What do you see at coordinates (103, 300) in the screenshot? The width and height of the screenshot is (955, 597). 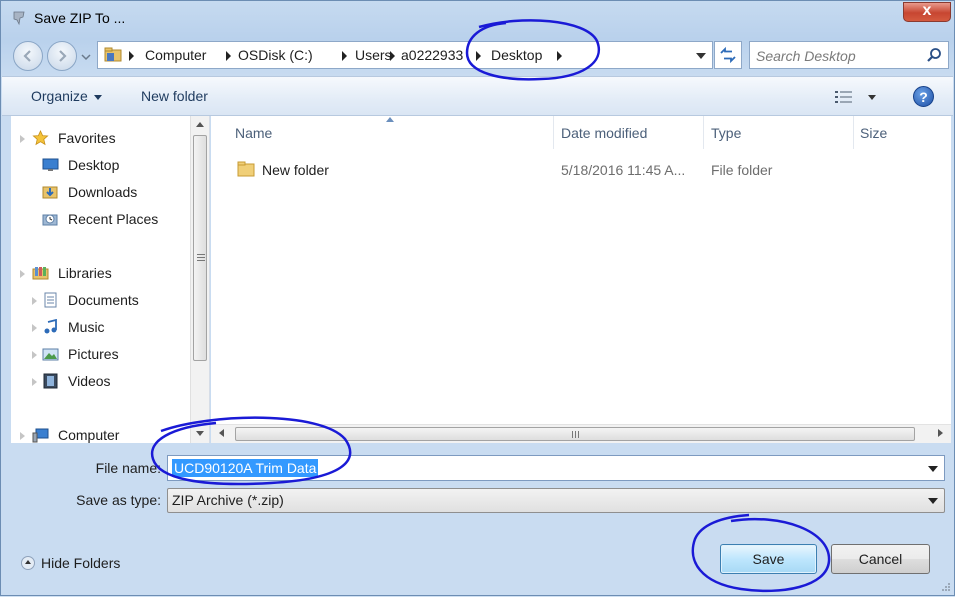 I see `nav-item-label: Documents` at bounding box center [103, 300].